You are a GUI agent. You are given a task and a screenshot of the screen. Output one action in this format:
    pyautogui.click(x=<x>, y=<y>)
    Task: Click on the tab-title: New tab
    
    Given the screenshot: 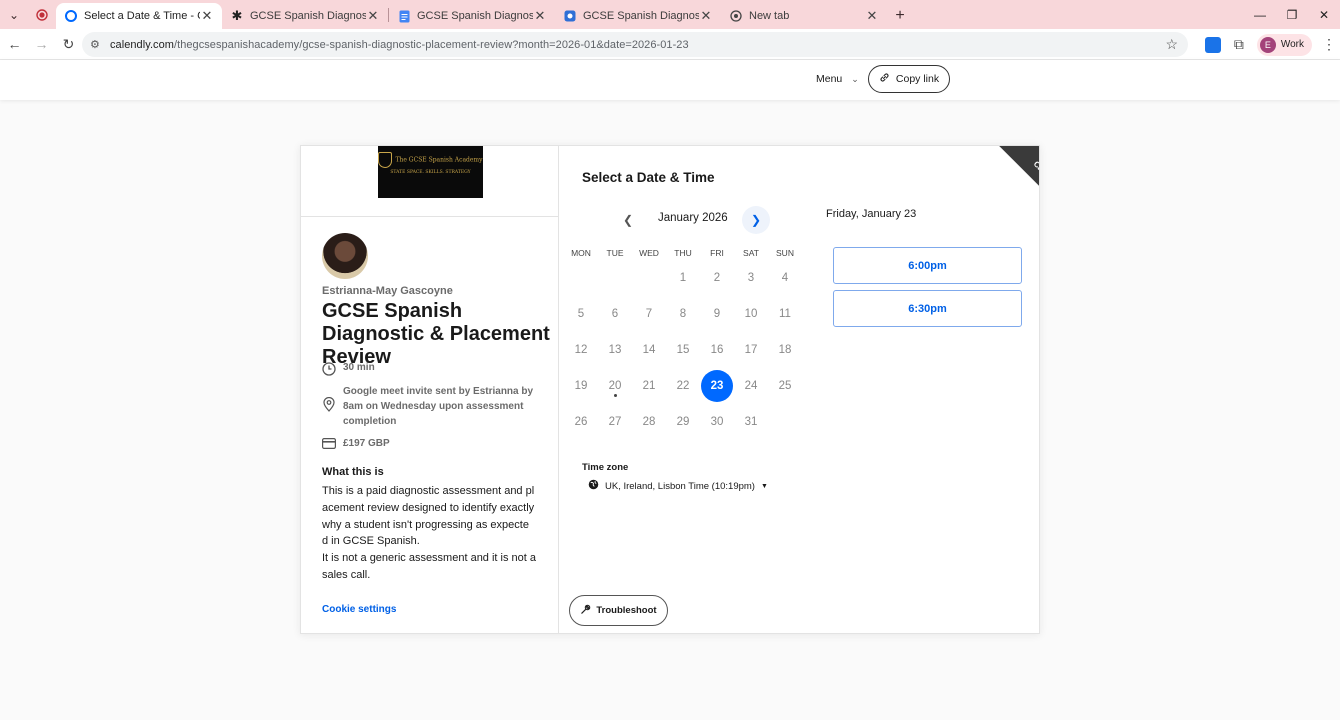 What is the action you would take?
    pyautogui.click(x=769, y=16)
    